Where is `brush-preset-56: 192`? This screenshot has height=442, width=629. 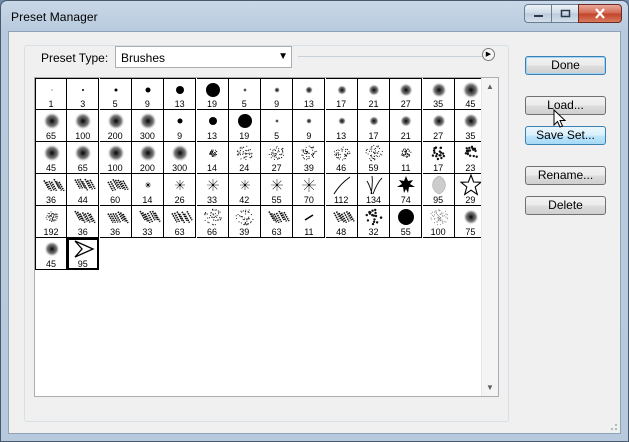 brush-preset-56: 192 is located at coordinates (51, 222).